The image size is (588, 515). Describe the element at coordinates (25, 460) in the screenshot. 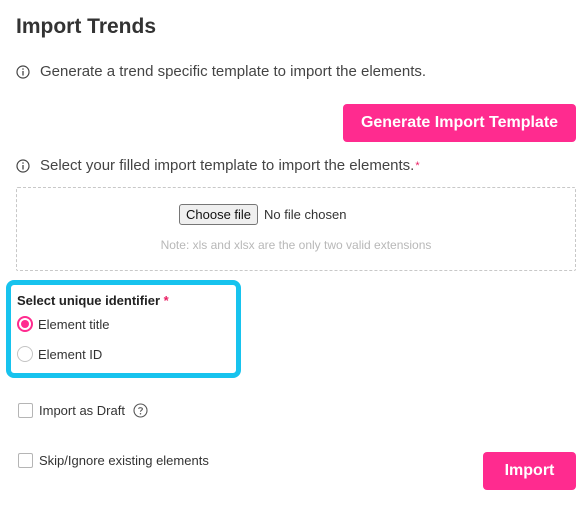

I see `skip-existing-checkbox` at that location.